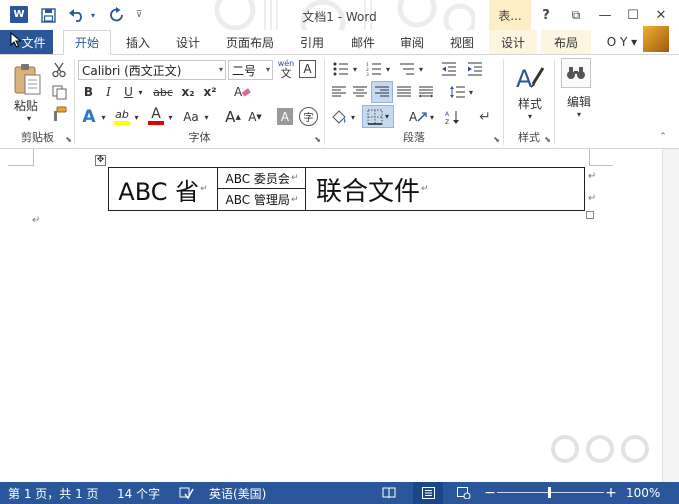 The width and height of the screenshot is (679, 504). Describe the element at coordinates (26, 105) in the screenshot. I see `paste-button: 粘贴` at that location.